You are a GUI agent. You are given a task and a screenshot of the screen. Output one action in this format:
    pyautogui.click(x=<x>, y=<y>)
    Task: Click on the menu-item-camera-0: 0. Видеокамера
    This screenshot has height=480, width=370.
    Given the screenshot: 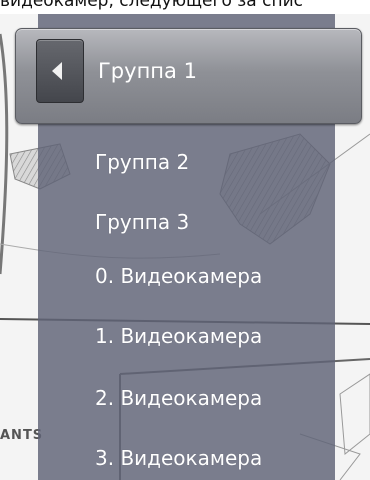 What is the action you would take?
    pyautogui.click(x=178, y=276)
    